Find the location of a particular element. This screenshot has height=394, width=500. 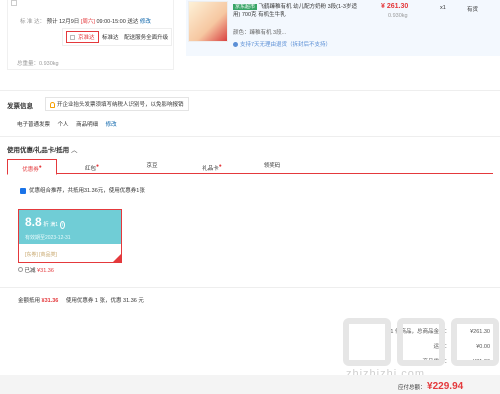

shipping-edit-link: 修改 is located at coordinates (145, 22).